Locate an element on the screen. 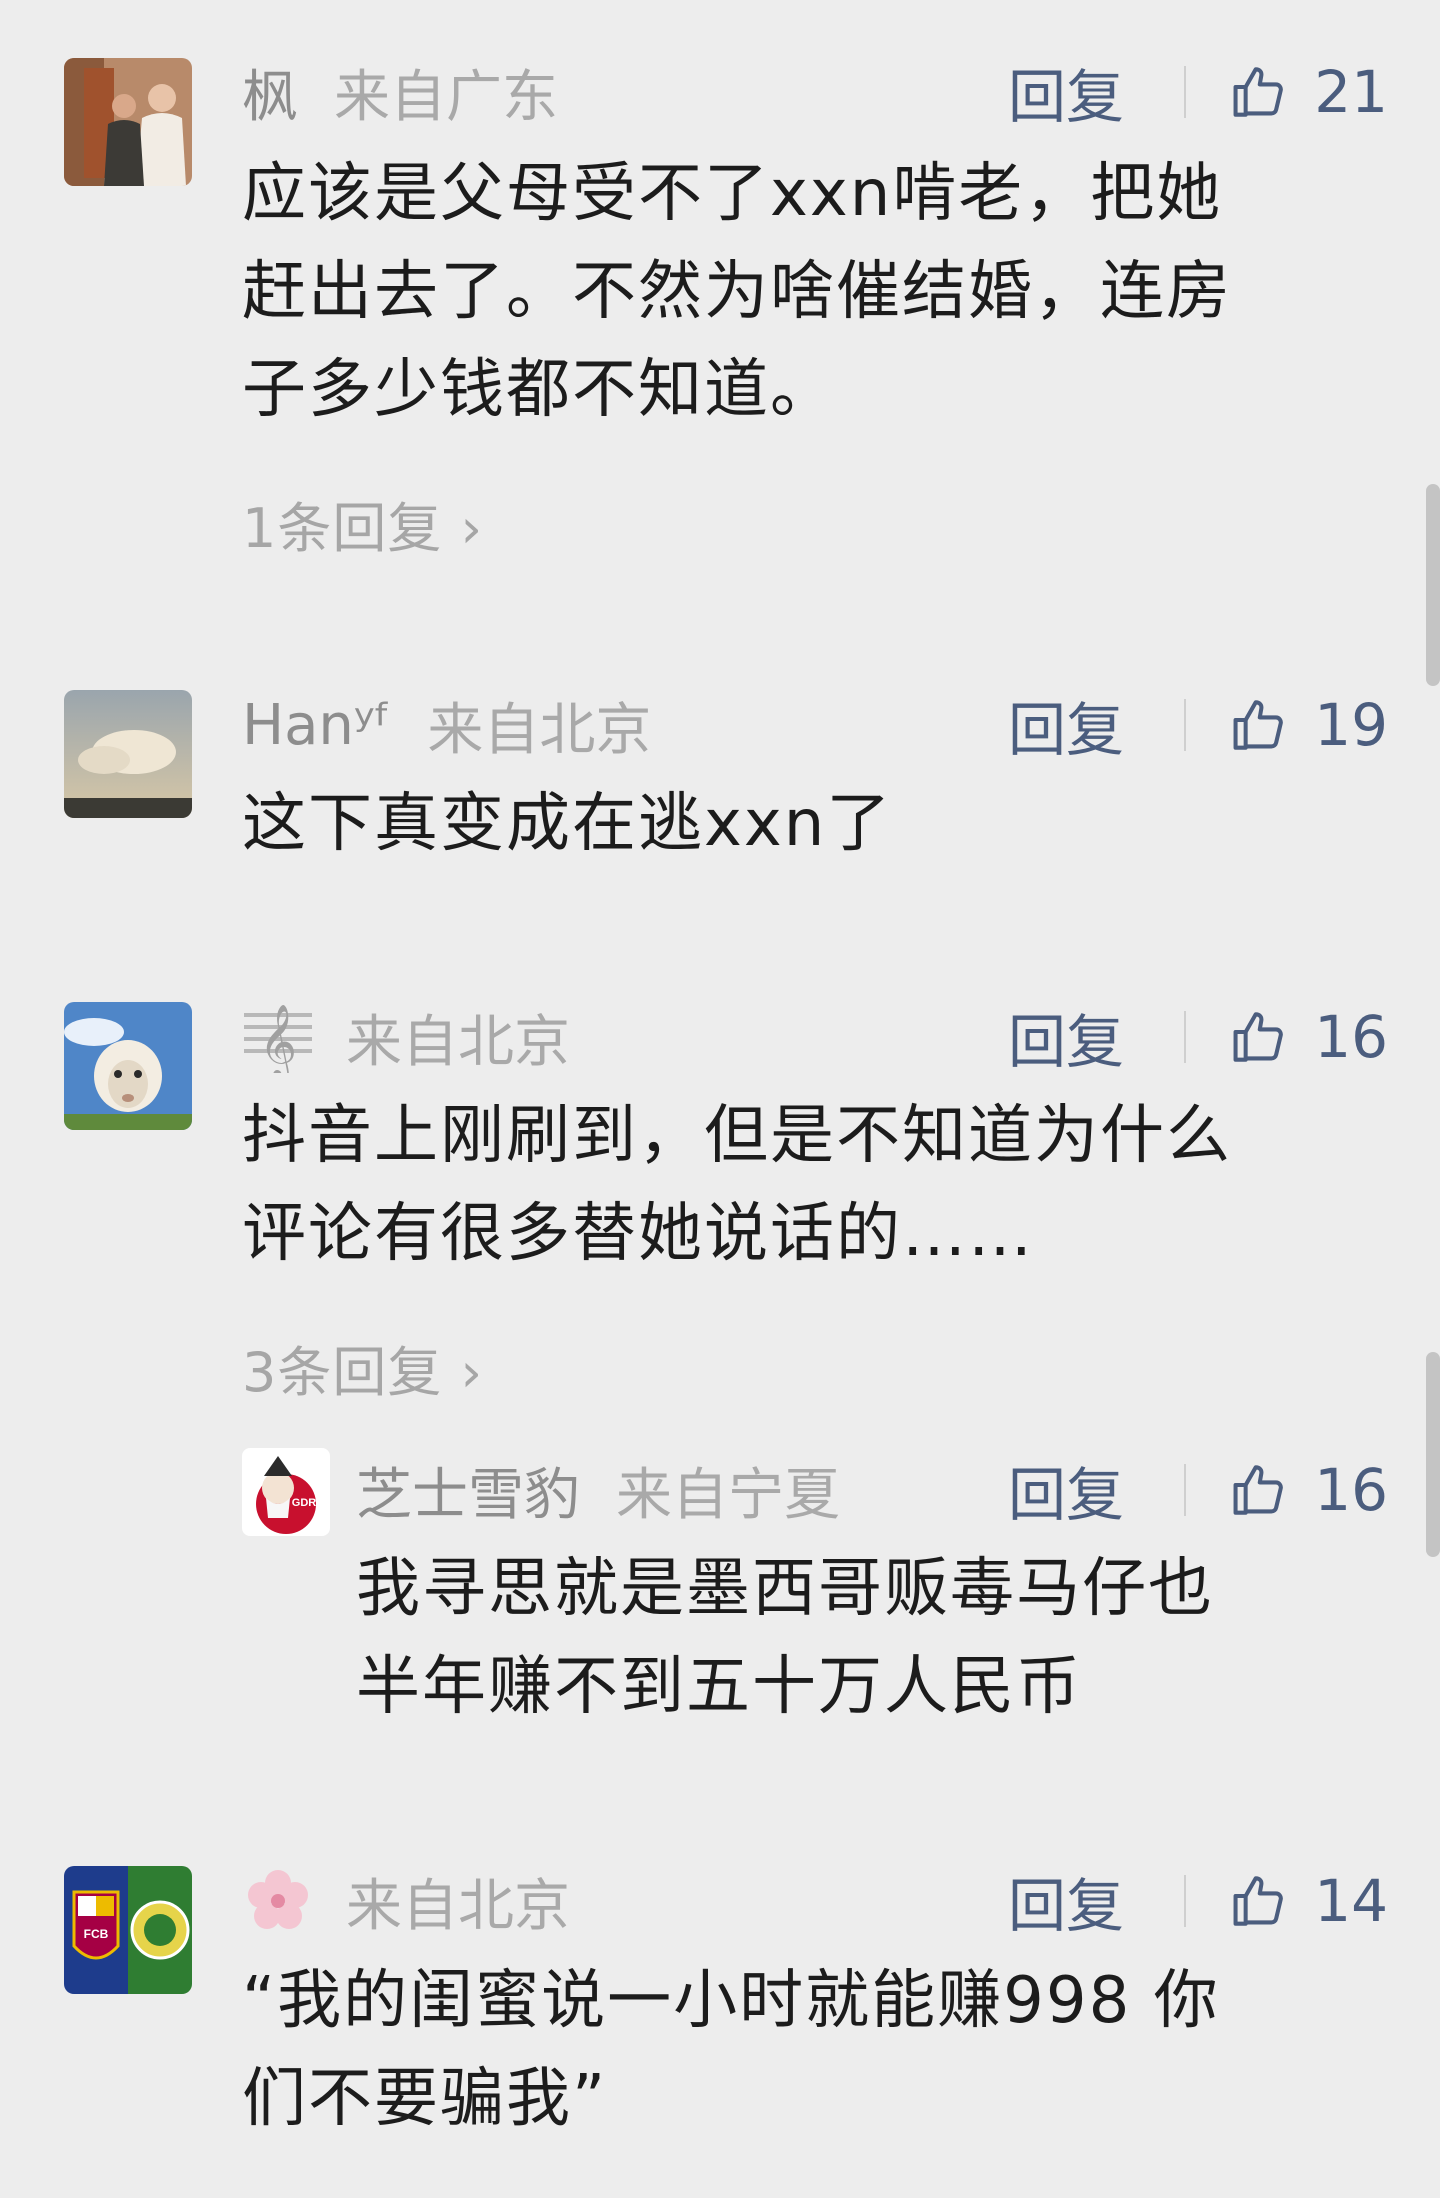 The image size is (1440, 2198). comment-text: 这下真变成在逃xxn了 is located at coordinates (567, 824).